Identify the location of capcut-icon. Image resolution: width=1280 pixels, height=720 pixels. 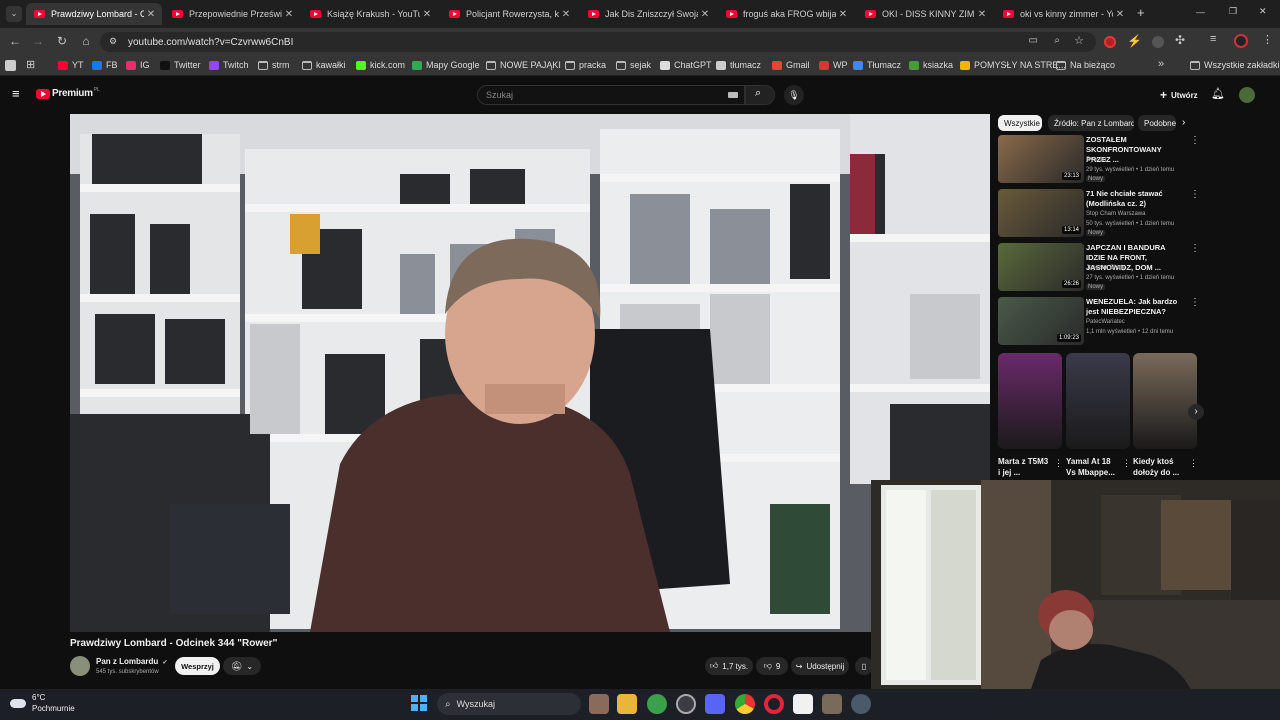
(803, 704).